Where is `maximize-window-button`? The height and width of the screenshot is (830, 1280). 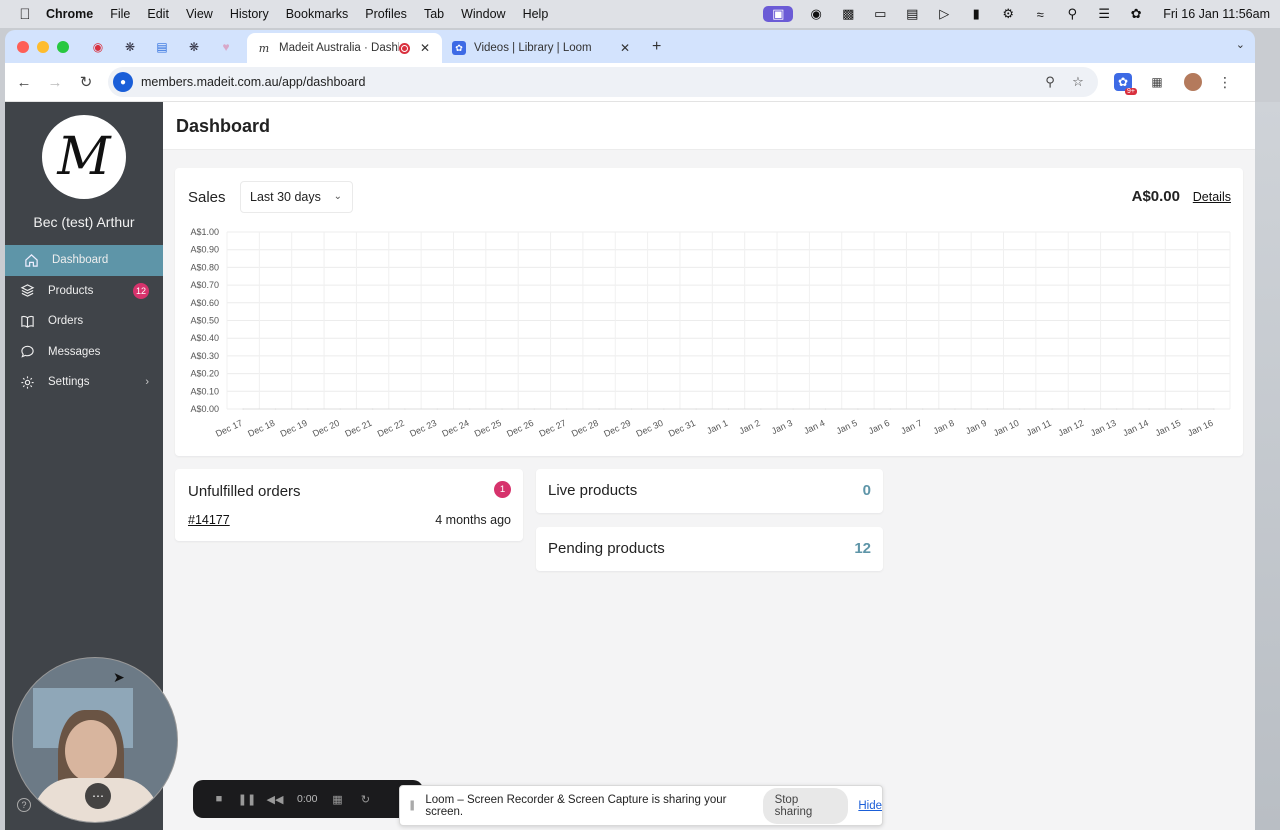
maximize-window-button is located at coordinates (63, 46).